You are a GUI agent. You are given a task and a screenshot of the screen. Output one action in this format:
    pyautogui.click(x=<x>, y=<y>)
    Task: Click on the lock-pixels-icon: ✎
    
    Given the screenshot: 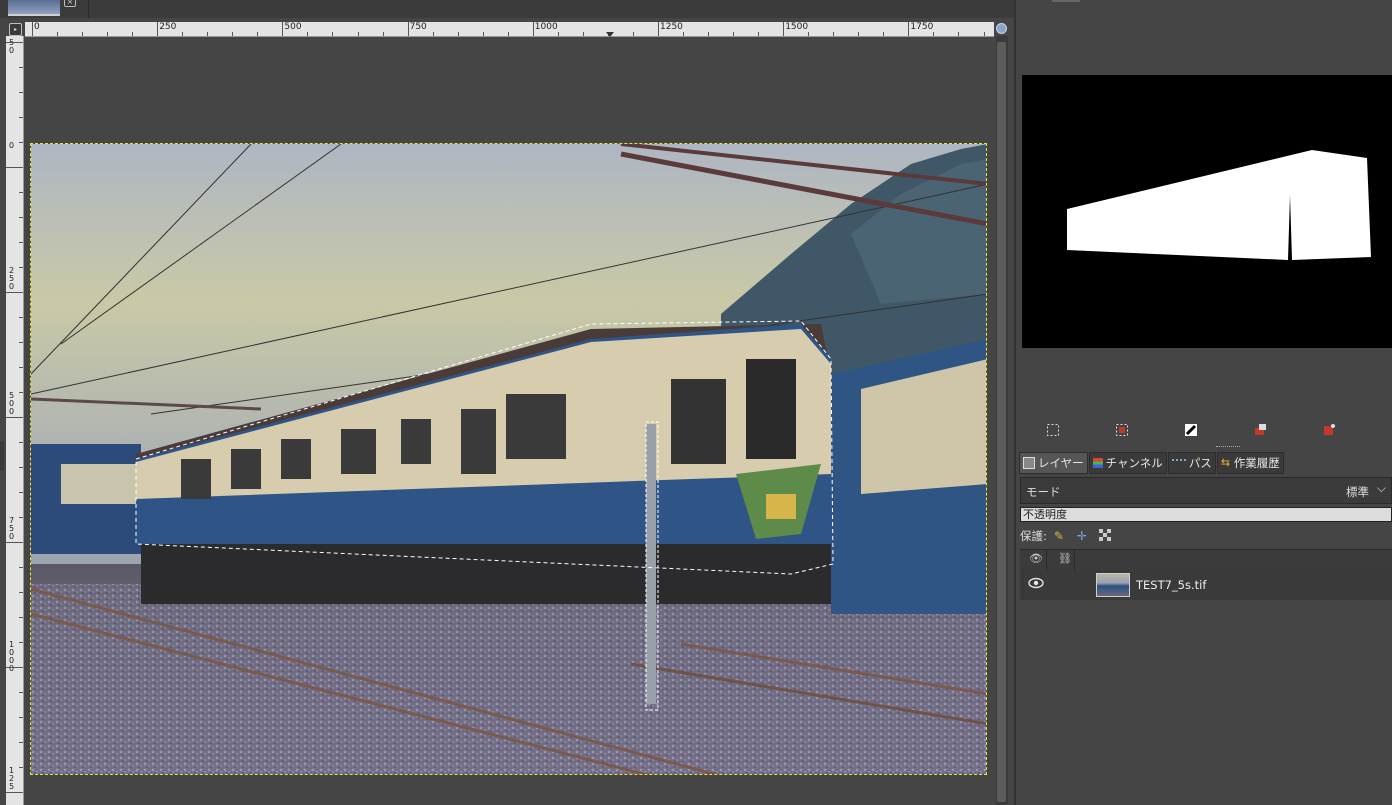 What is the action you would take?
    pyautogui.click(x=1059, y=536)
    